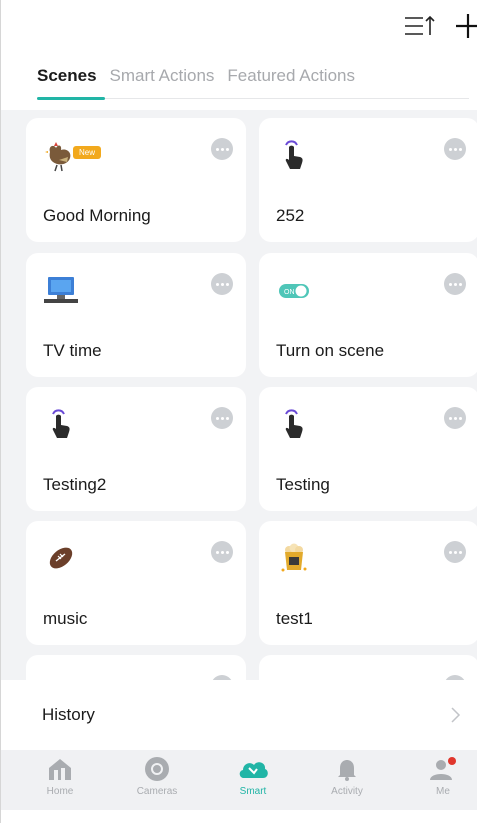 The image size is (477, 823). Describe the element at coordinates (97, 215) in the screenshot. I see `scene-name: Good Morning` at that location.